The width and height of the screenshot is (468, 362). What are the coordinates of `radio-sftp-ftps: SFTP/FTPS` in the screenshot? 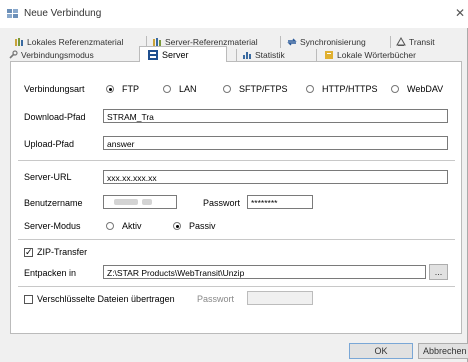 It's located at (255, 89).